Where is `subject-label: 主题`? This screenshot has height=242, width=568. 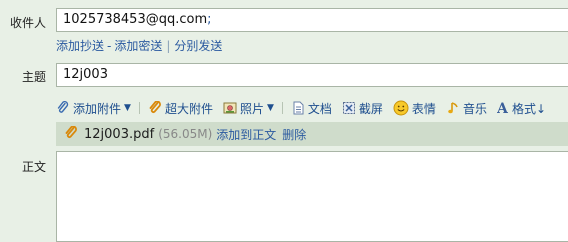 subject-label: 主题 is located at coordinates (33, 77).